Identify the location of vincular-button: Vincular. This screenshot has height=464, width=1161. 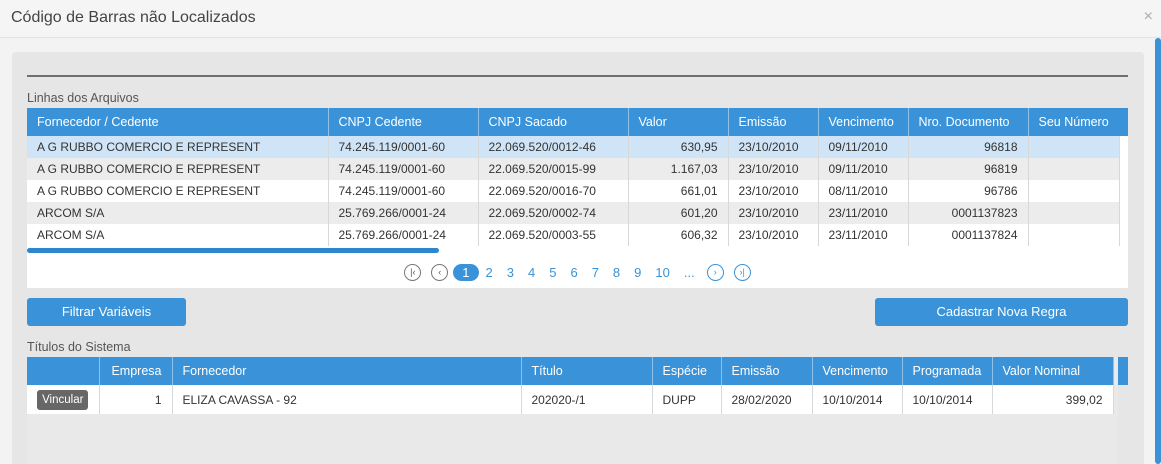
(63, 399).